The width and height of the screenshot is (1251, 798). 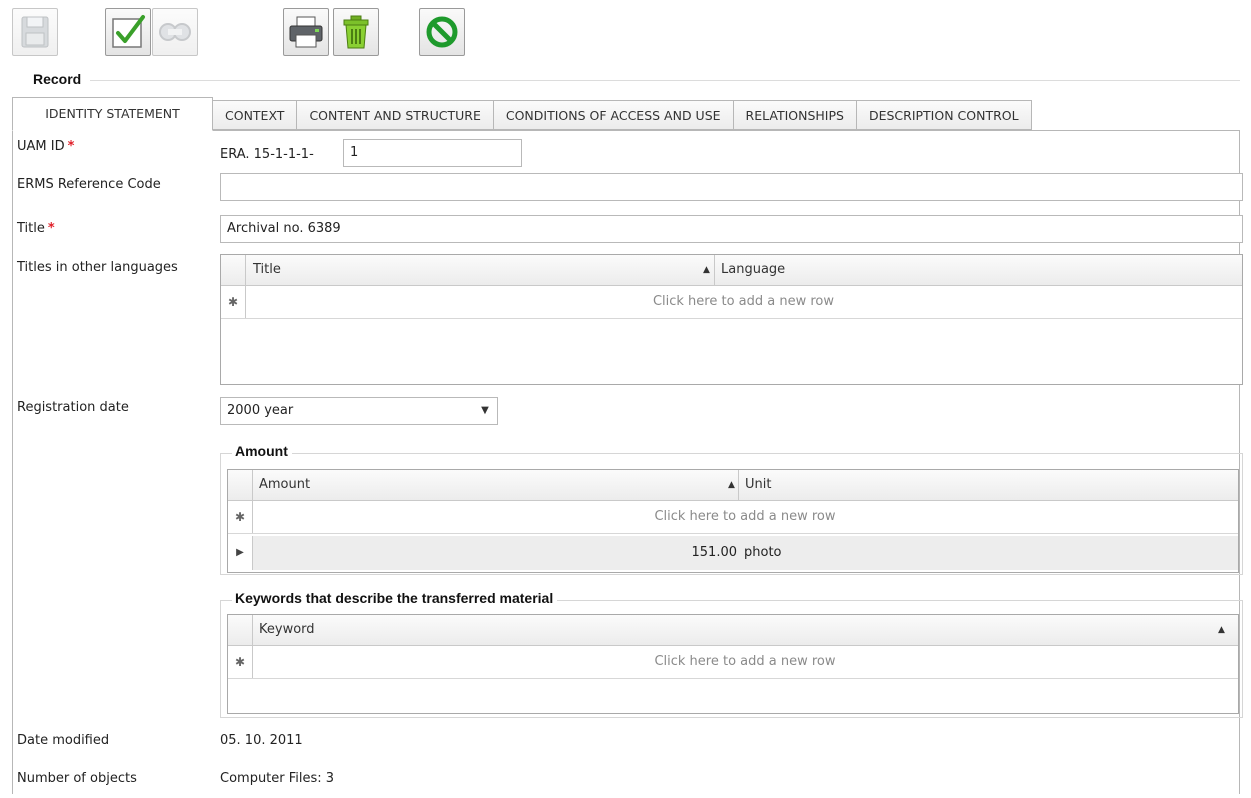 I want to click on table-row: ▶ 151.00 photo, so click(x=733, y=553).